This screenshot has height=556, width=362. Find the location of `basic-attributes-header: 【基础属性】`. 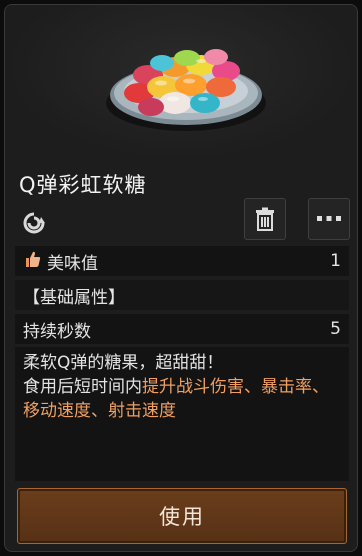

basic-attributes-header: 【基础属性】 is located at coordinates (182, 295).